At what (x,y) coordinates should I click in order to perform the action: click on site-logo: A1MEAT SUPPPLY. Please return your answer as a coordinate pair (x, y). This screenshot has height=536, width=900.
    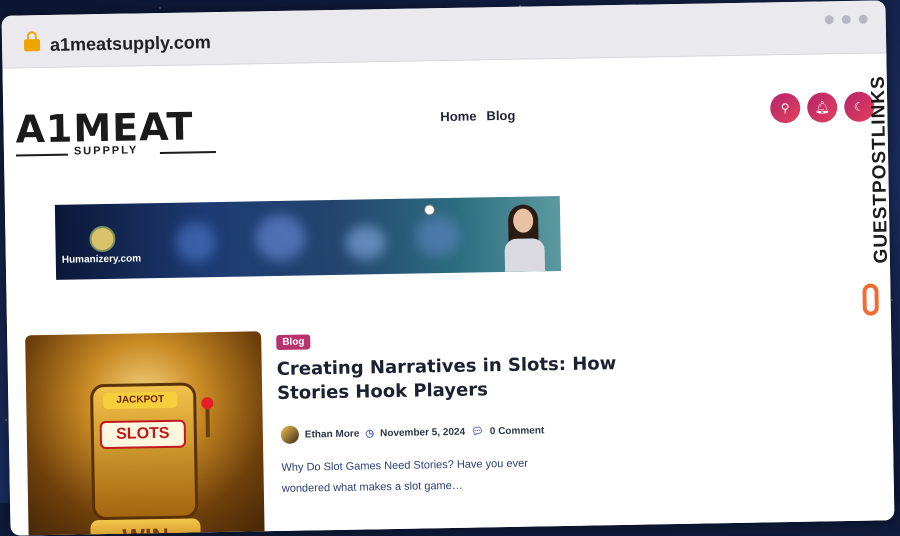
    Looking at the image, I should click on (115, 131).